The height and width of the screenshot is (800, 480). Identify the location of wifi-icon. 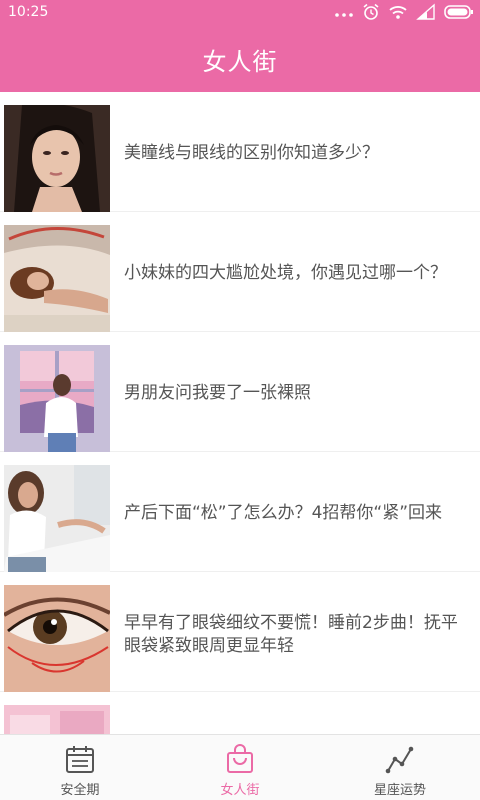
(398, 12).